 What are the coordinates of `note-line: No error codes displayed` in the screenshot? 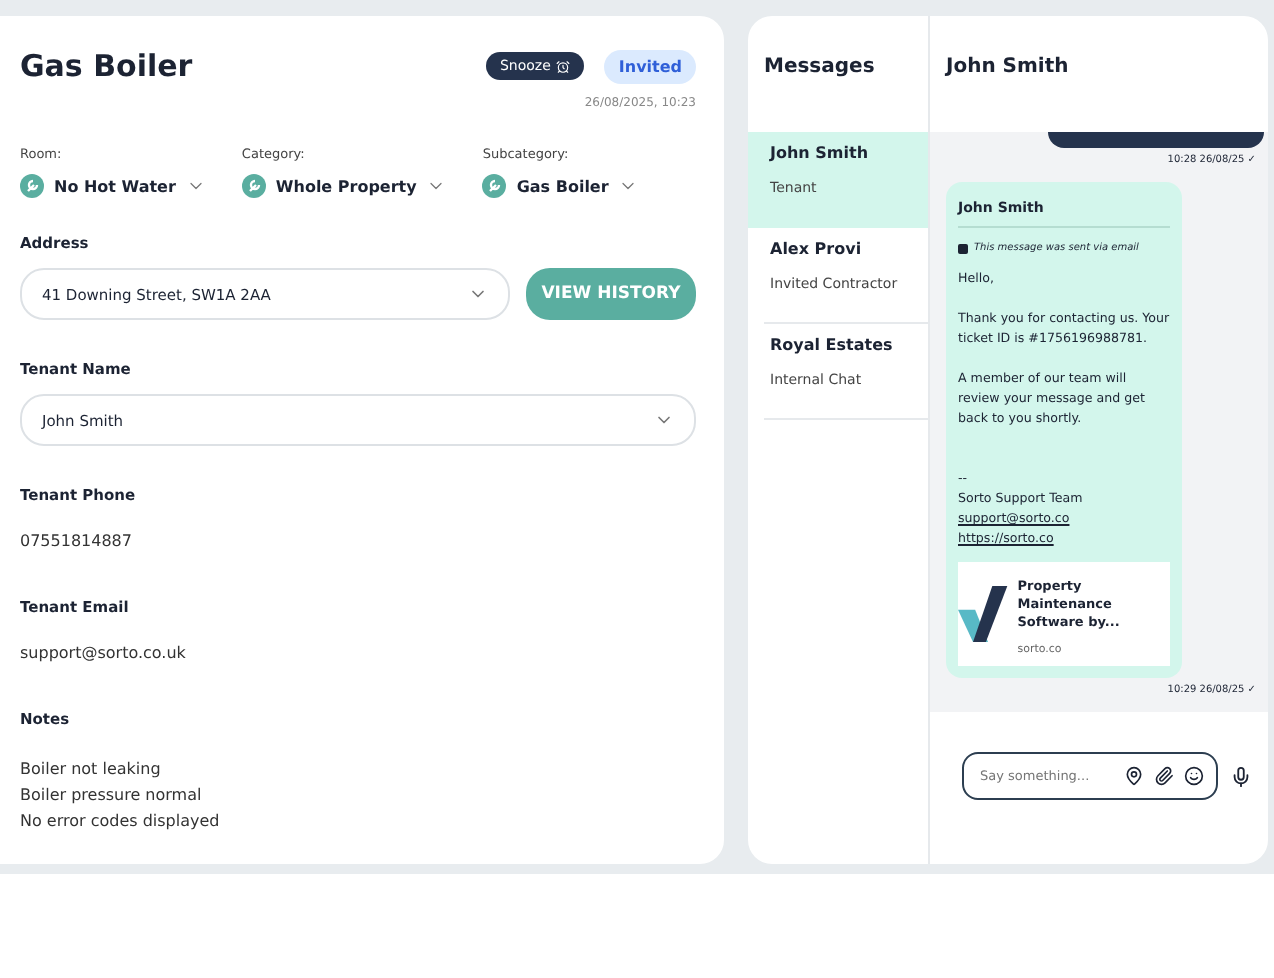 It's located at (121, 822).